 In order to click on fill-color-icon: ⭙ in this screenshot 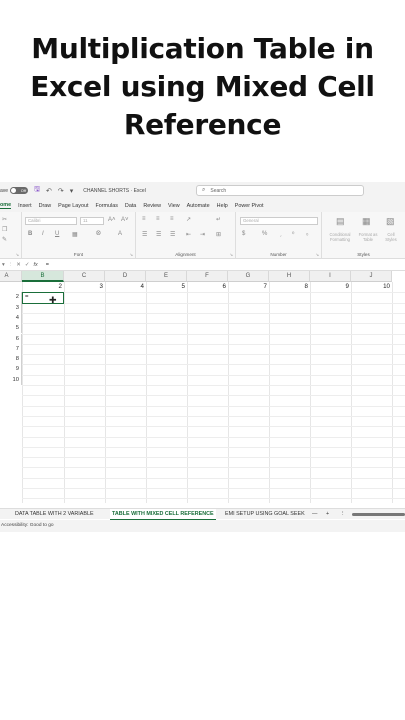, I will do `click(98, 234)`.